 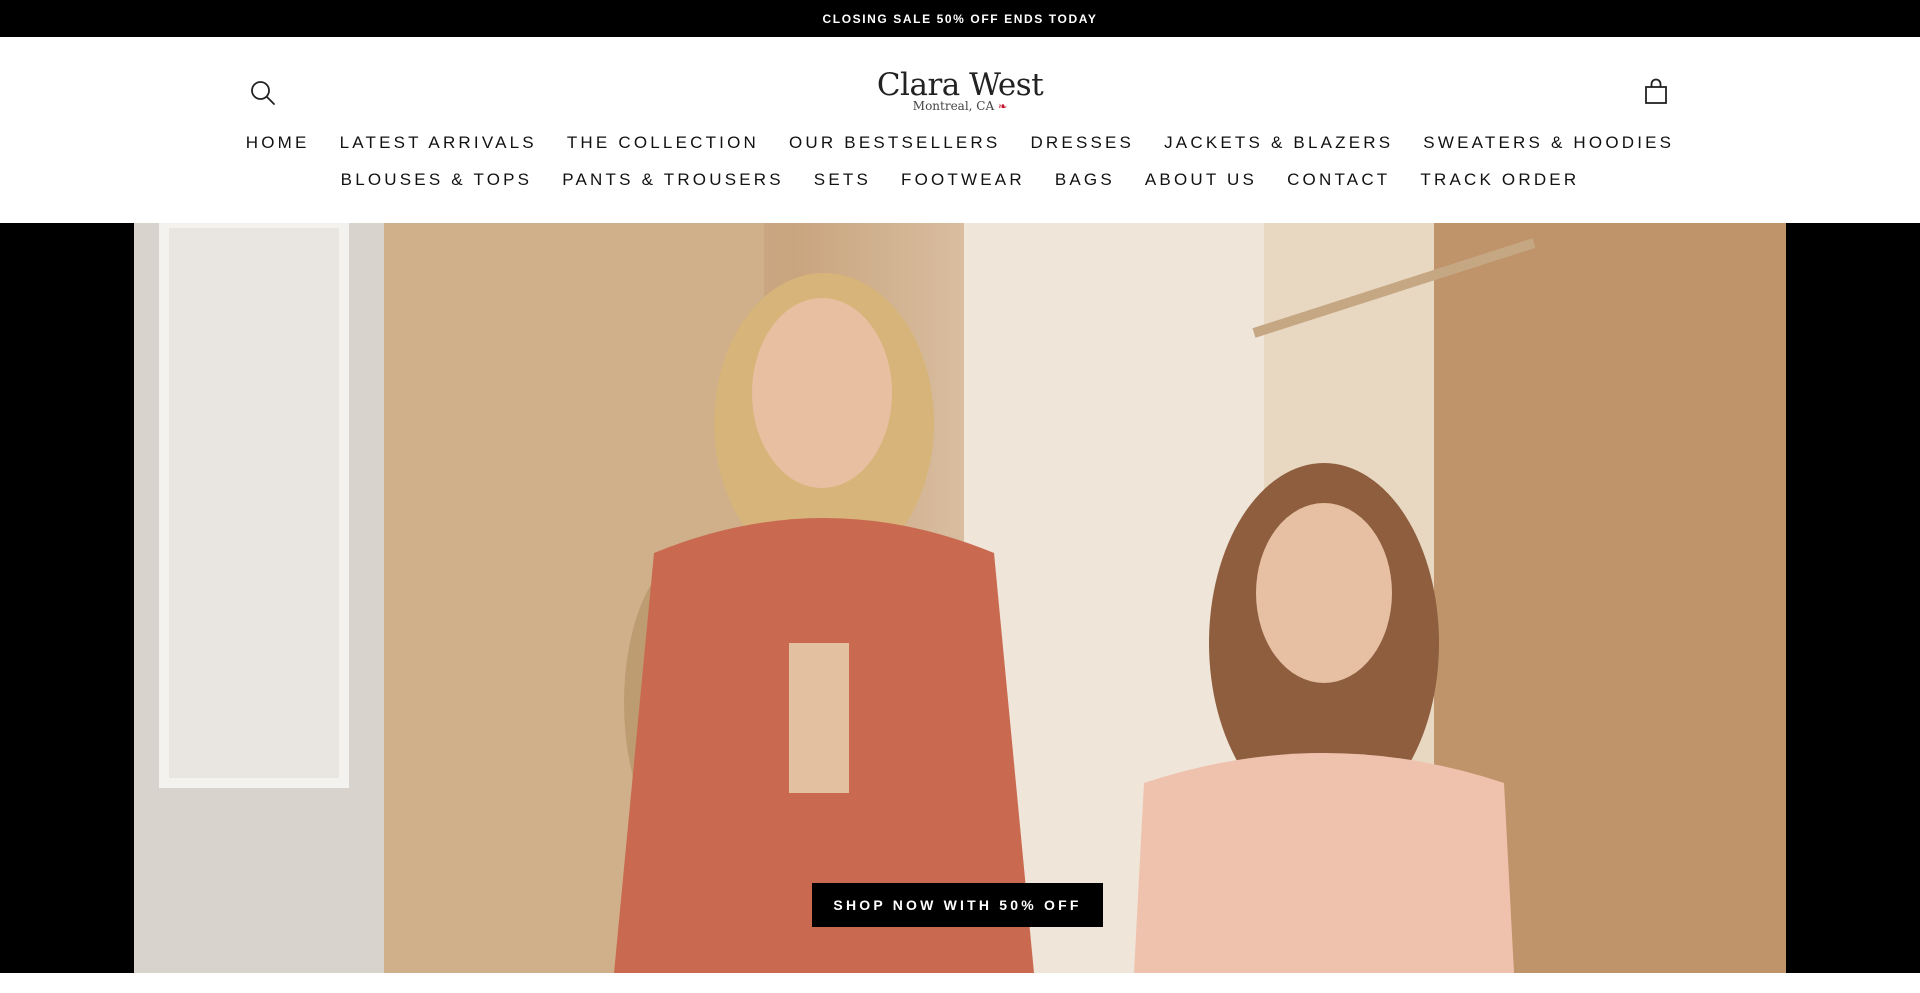 What do you see at coordinates (1002, 106) in the screenshot?
I see `maple-leaf-icon: ❧` at bounding box center [1002, 106].